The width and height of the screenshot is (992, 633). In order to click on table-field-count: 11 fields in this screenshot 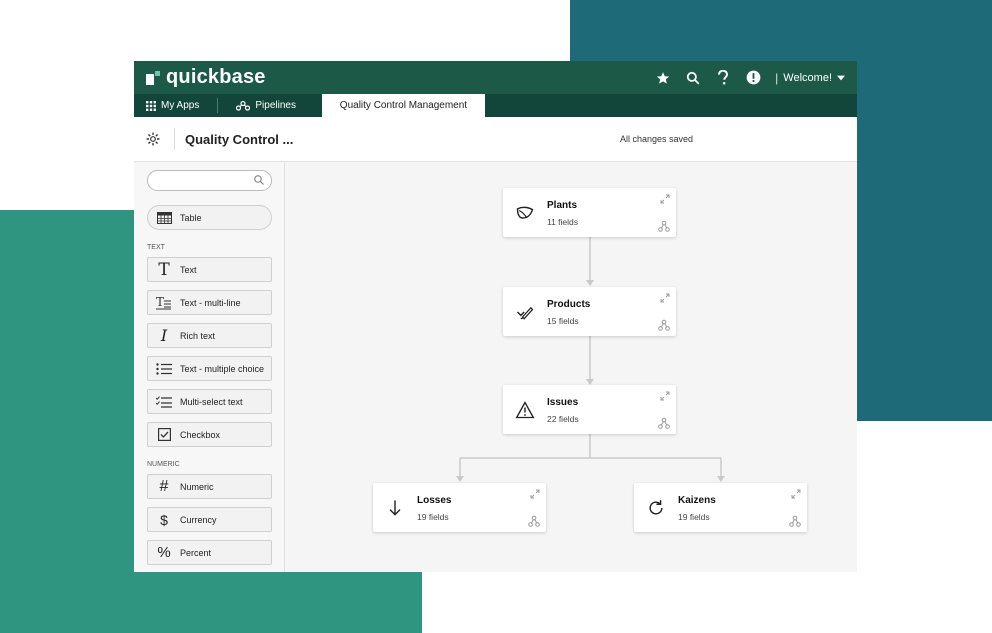, I will do `click(563, 222)`.